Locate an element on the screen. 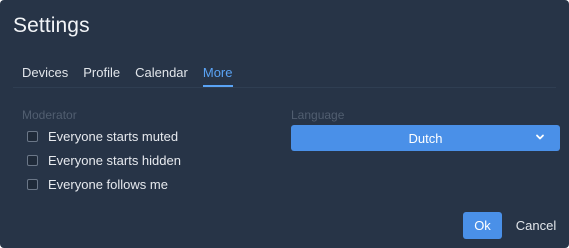 Image resolution: width=569 pixels, height=248 pixels. everyone-starts-muted-checkbox is located at coordinates (32, 136).